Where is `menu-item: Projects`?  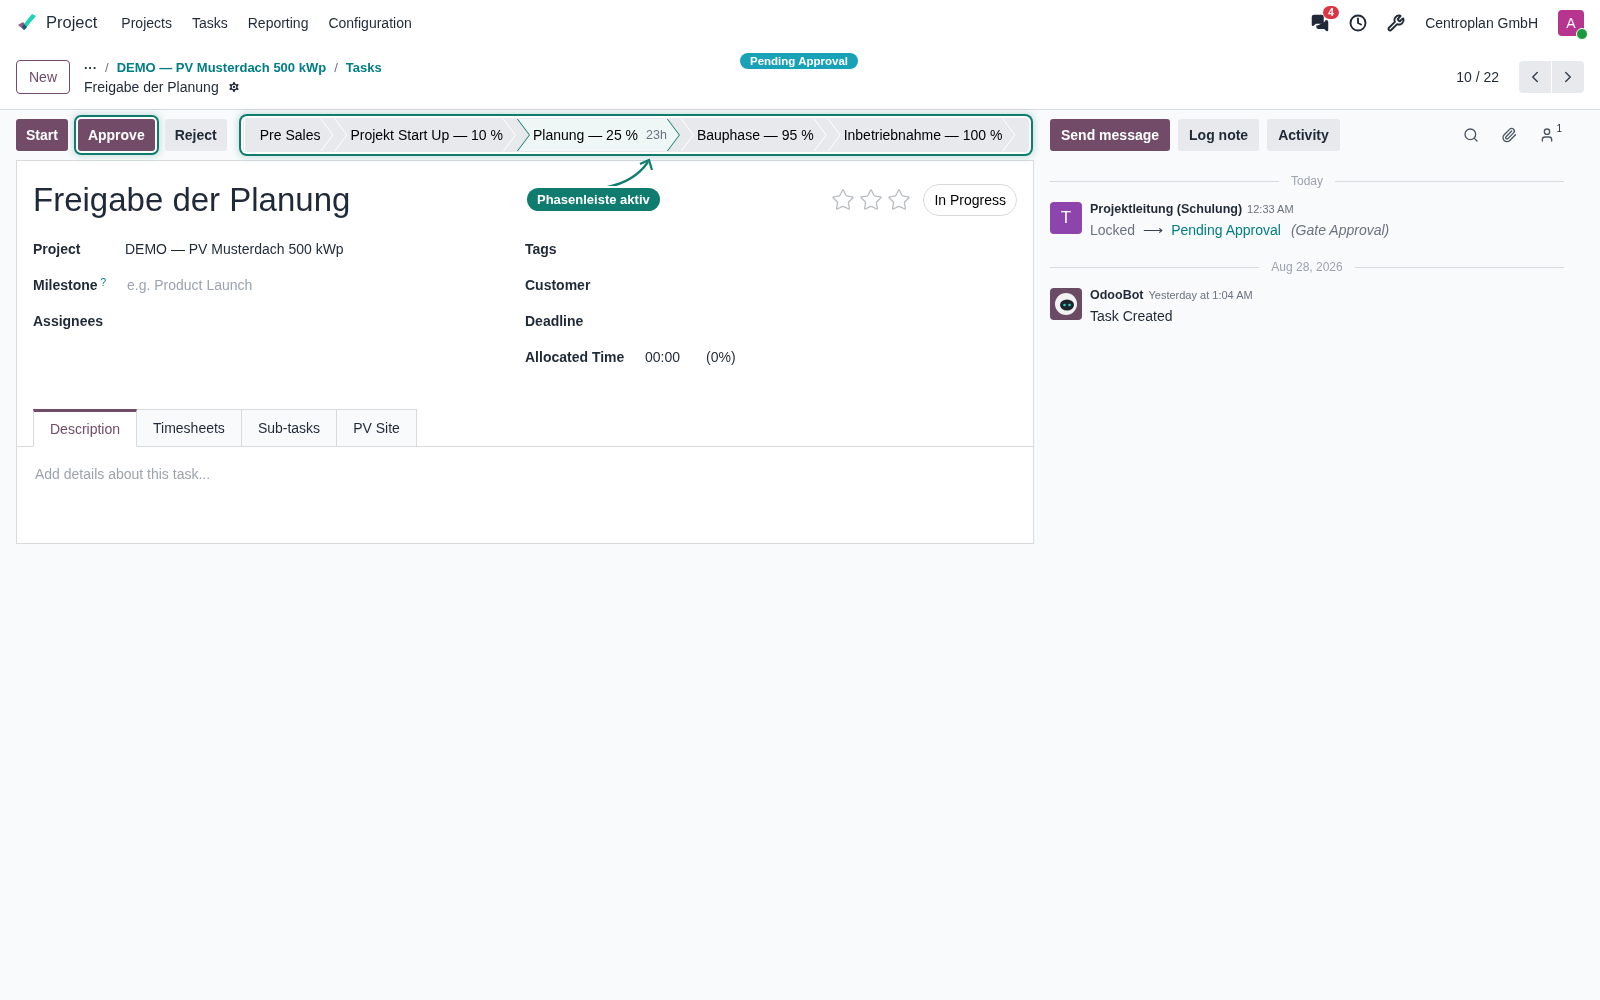
menu-item: Projects is located at coordinates (146, 22).